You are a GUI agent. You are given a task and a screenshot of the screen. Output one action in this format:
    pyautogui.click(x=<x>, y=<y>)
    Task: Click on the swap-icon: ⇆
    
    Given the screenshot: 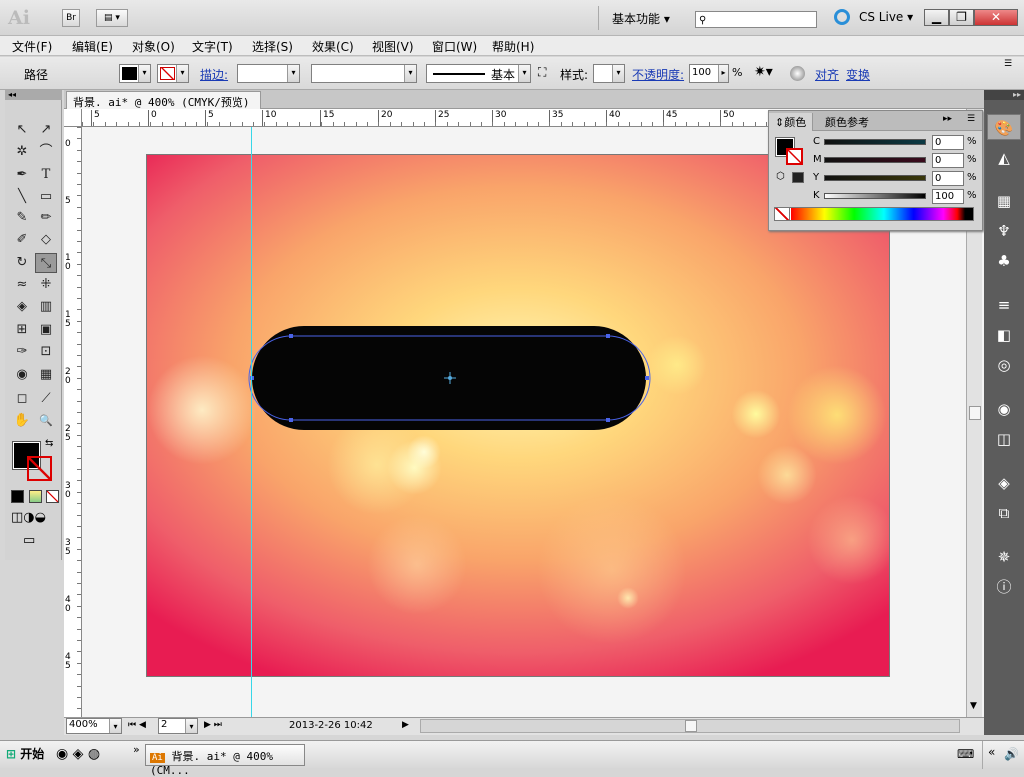 What is the action you would take?
    pyautogui.click(x=49, y=443)
    